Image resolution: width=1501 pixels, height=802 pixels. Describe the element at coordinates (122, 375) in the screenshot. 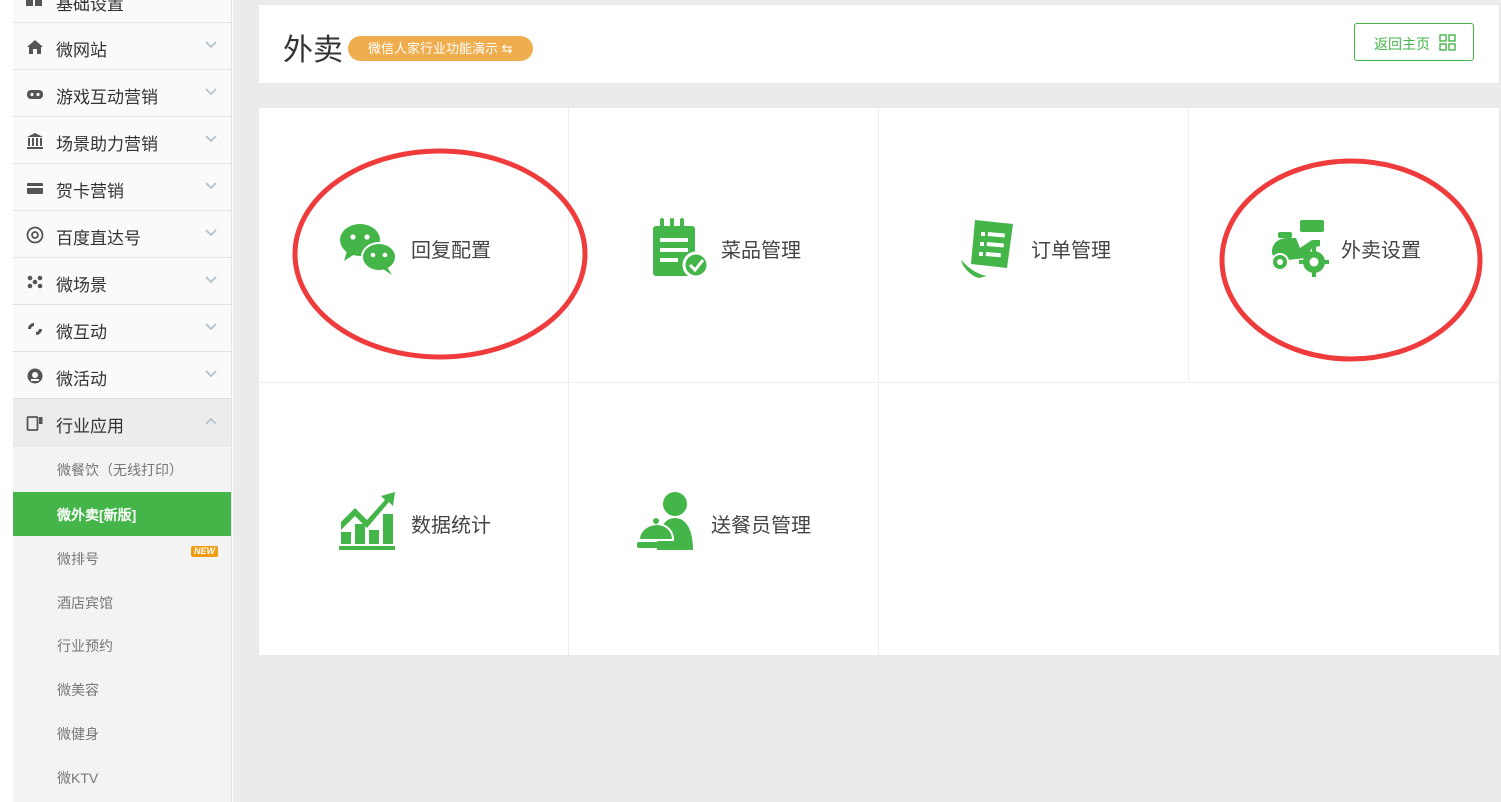

I see `sidebar-item-weihuodong: 微活动` at that location.